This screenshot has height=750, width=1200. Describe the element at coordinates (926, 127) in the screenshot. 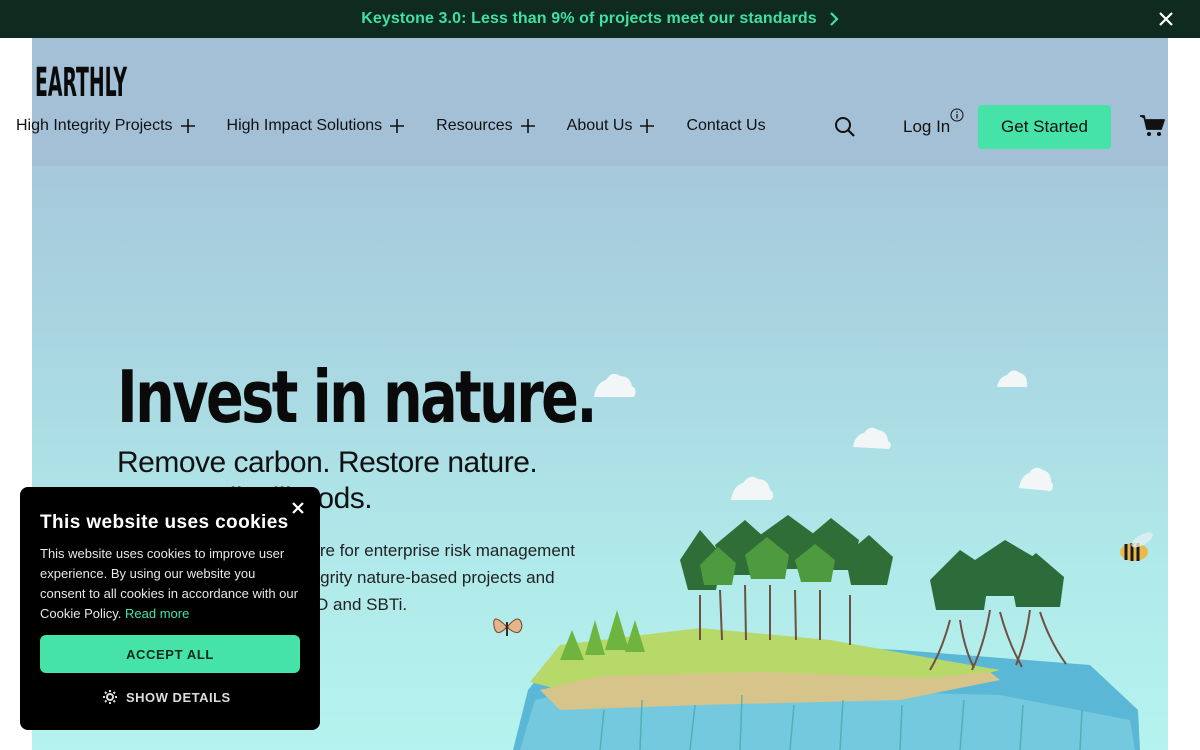

I see `login-link: Log In` at that location.